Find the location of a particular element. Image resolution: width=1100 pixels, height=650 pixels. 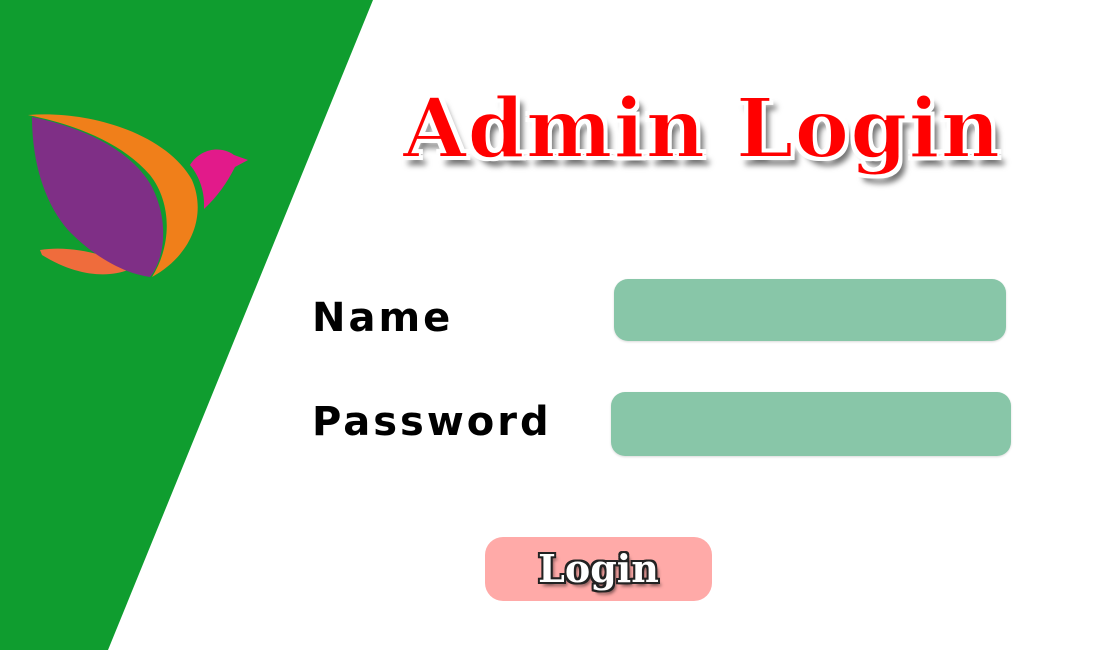

page-title: Admin Login is located at coordinates (702, 129).